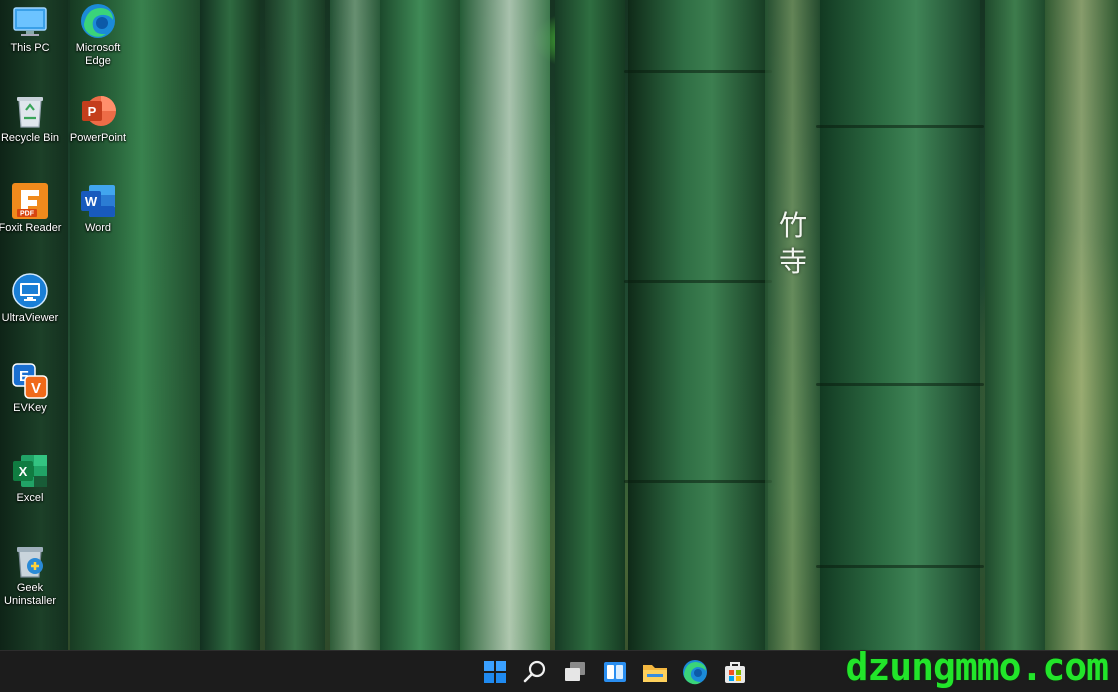 This screenshot has height=692, width=1118. What do you see at coordinates (98, 54) in the screenshot?
I see `desktop-icon-label: Microsoft Edge` at bounding box center [98, 54].